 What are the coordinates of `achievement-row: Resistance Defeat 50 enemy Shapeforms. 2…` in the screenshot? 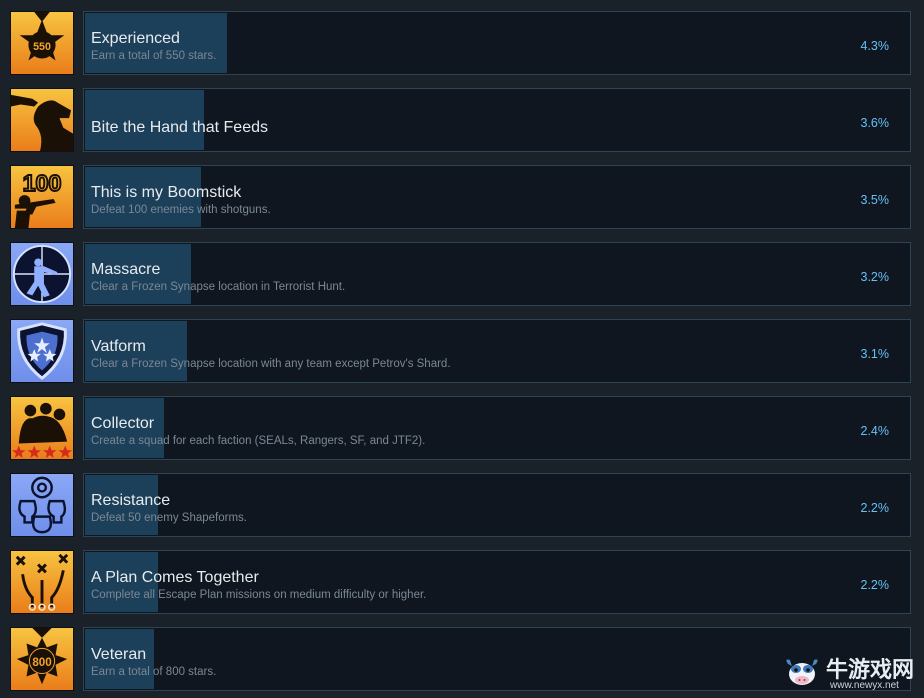 It's located at (462, 505).